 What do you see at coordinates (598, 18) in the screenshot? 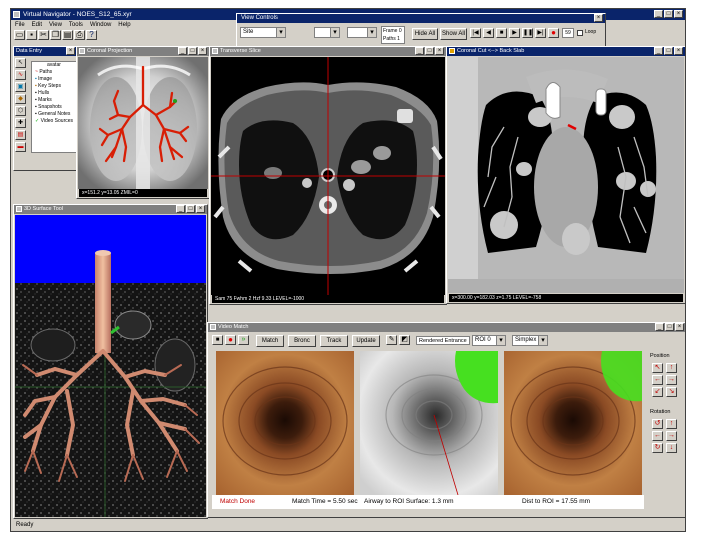
I see `view-controls-close-button: ×` at bounding box center [598, 18].